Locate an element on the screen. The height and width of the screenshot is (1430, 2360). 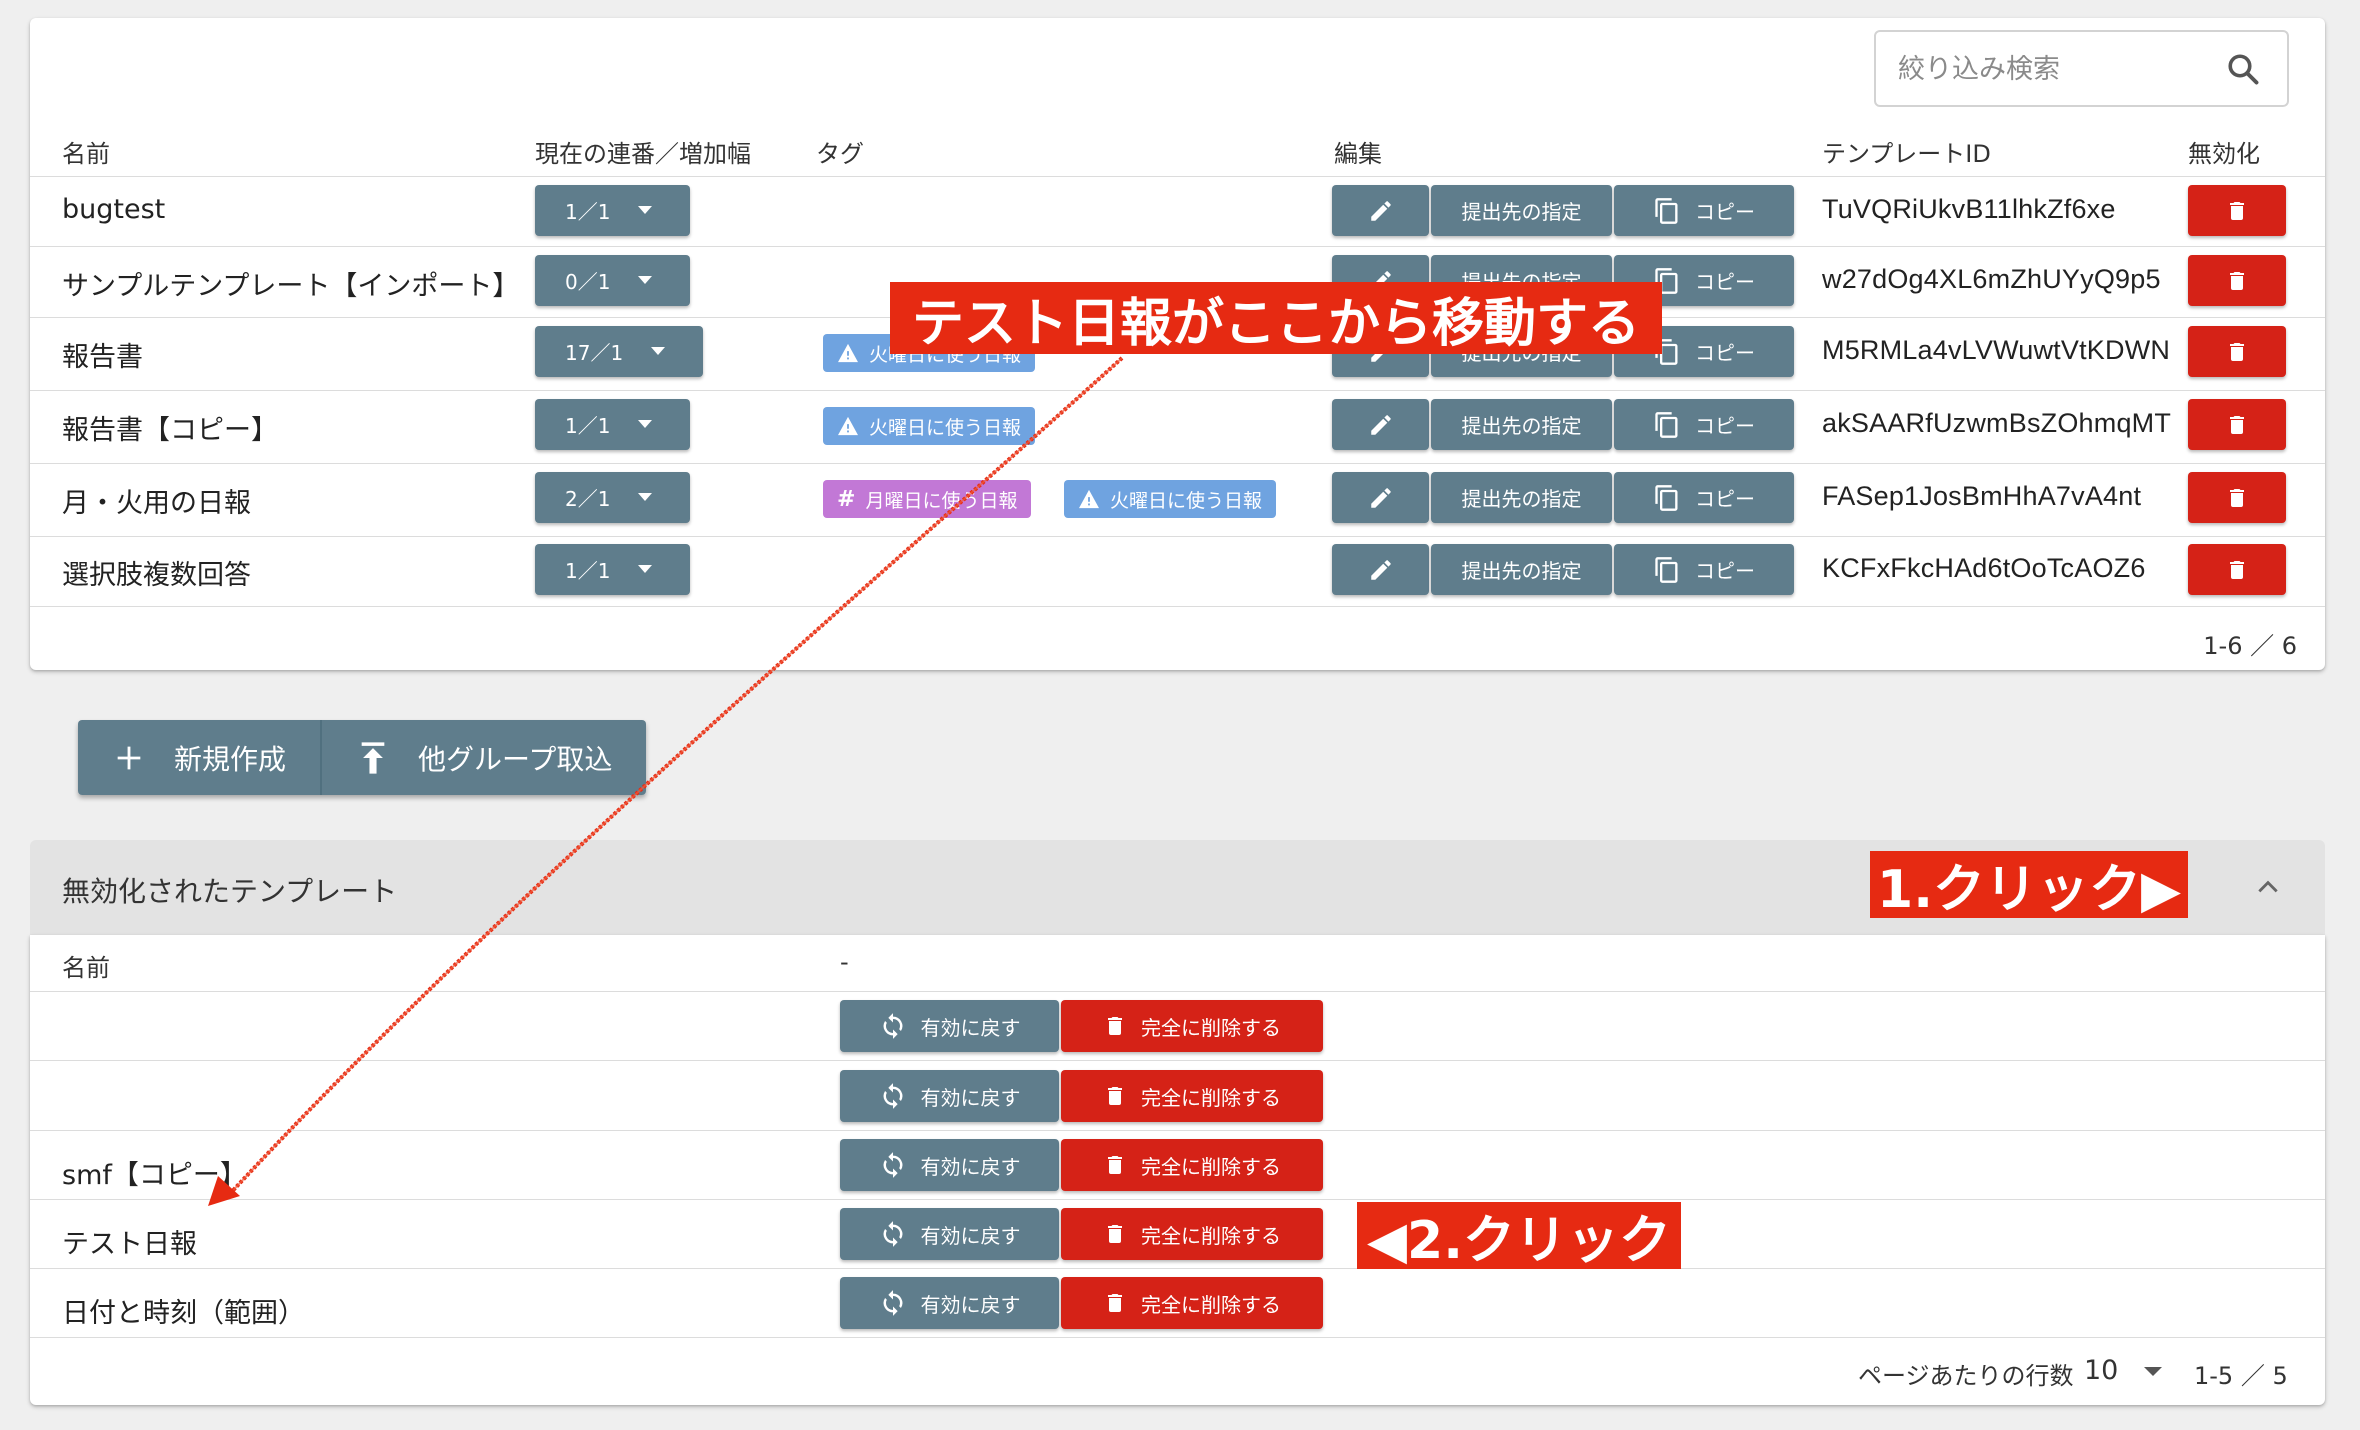
search-icon is located at coordinates (2243, 69).